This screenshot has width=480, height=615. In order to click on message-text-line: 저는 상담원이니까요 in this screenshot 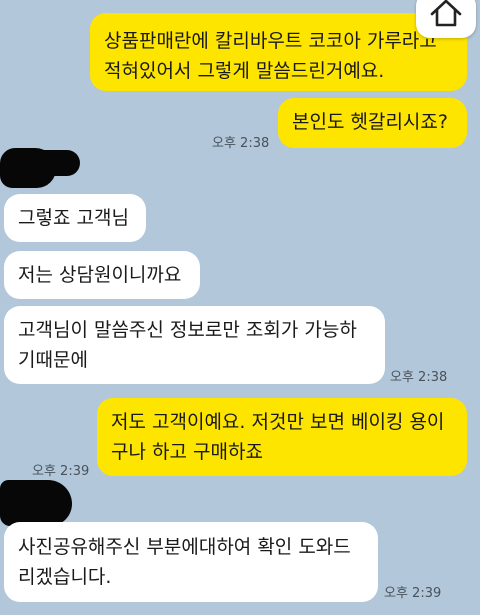, I will do `click(100, 275)`.